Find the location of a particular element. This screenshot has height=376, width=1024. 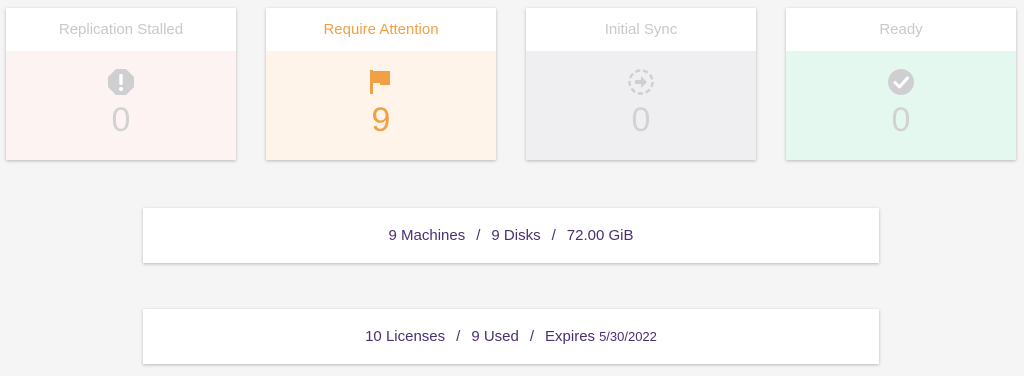

exclamation-octagon-icon is located at coordinates (121, 82).